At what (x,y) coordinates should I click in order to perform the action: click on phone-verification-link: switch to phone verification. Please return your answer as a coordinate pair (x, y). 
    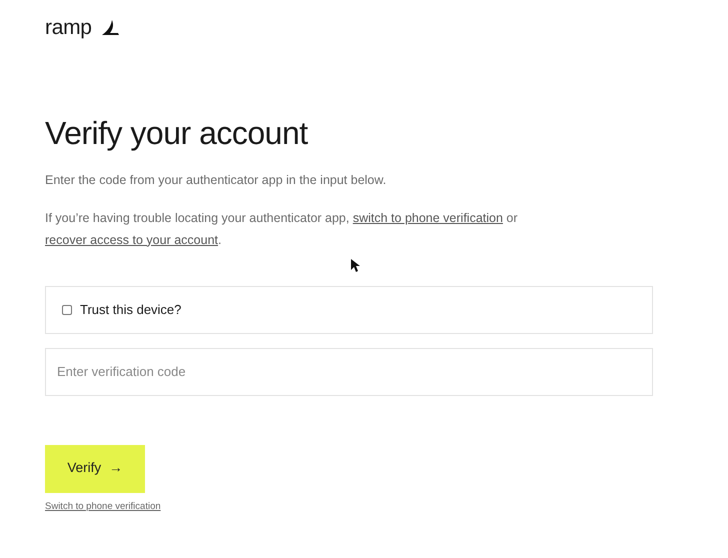
    Looking at the image, I should click on (427, 217).